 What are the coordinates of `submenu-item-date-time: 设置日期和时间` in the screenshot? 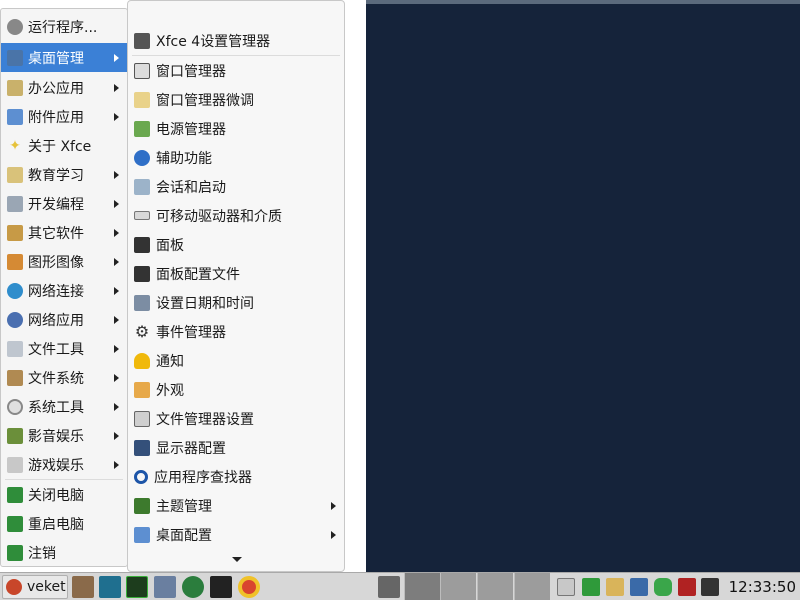 It's located at (236, 302).